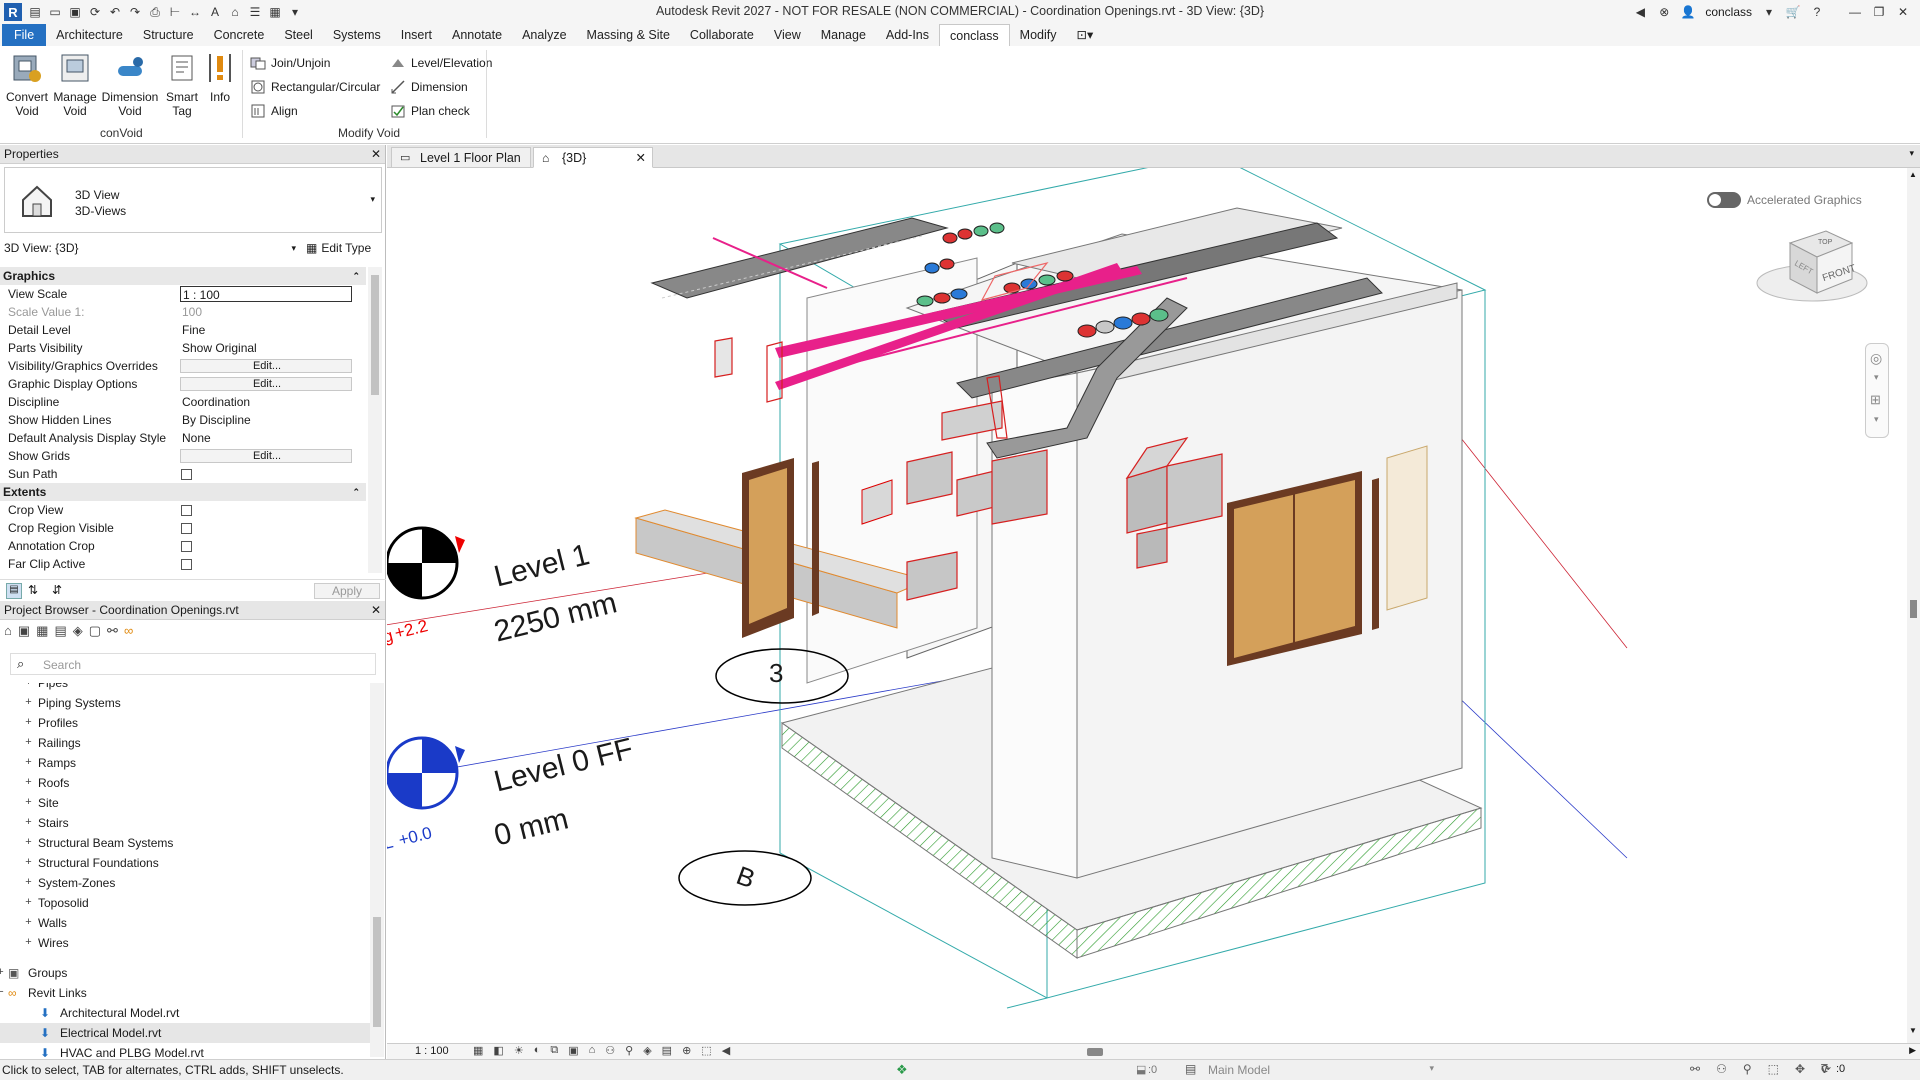 This screenshot has height=1080, width=1920. Describe the element at coordinates (1640, 12) in the screenshot. I see `sign-in-icon: ◀` at that location.